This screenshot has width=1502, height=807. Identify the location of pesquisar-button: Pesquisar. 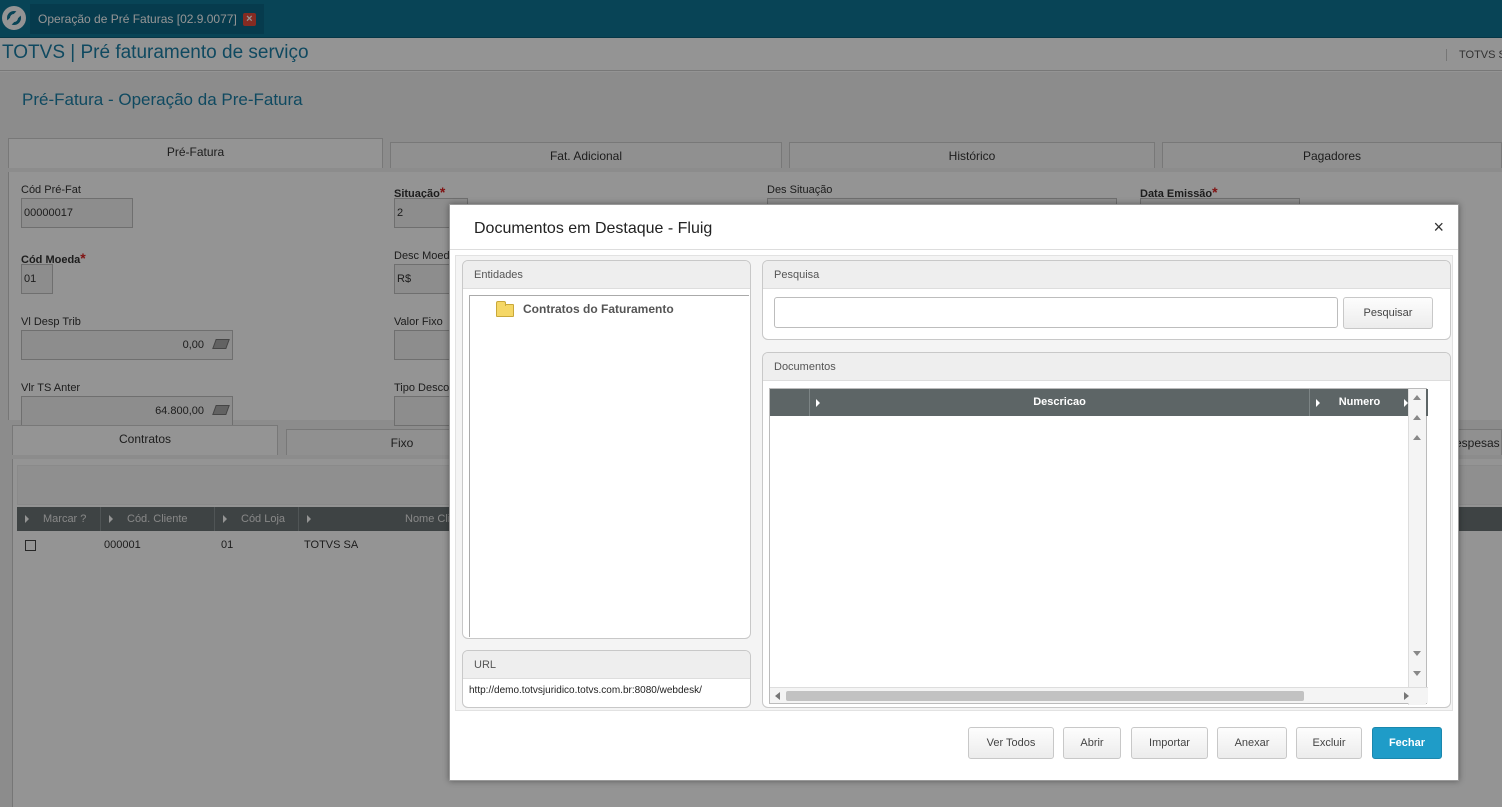
(1388, 313).